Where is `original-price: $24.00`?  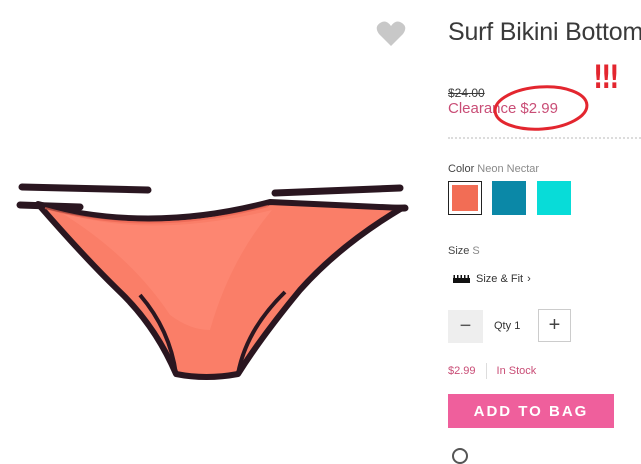 original-price: $24.00 is located at coordinates (466, 93).